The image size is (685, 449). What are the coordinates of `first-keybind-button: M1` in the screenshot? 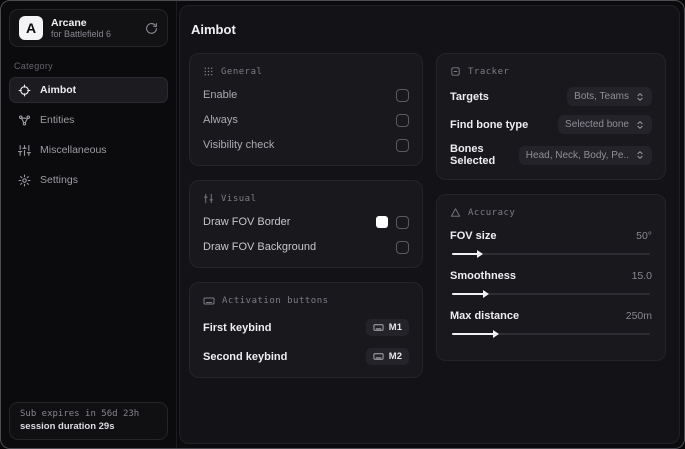 It's located at (387, 327).